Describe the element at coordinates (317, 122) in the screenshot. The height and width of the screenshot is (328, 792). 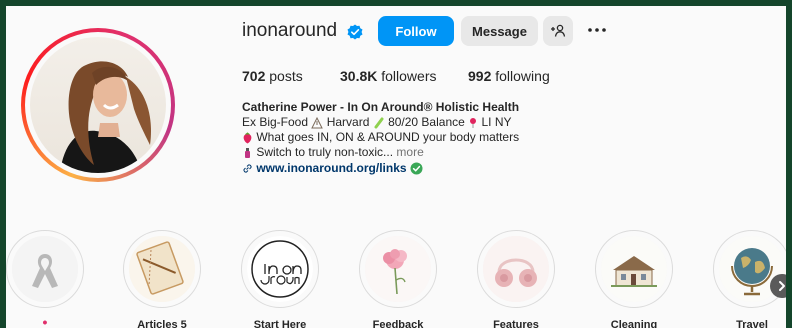
I see `warning-icon` at that location.